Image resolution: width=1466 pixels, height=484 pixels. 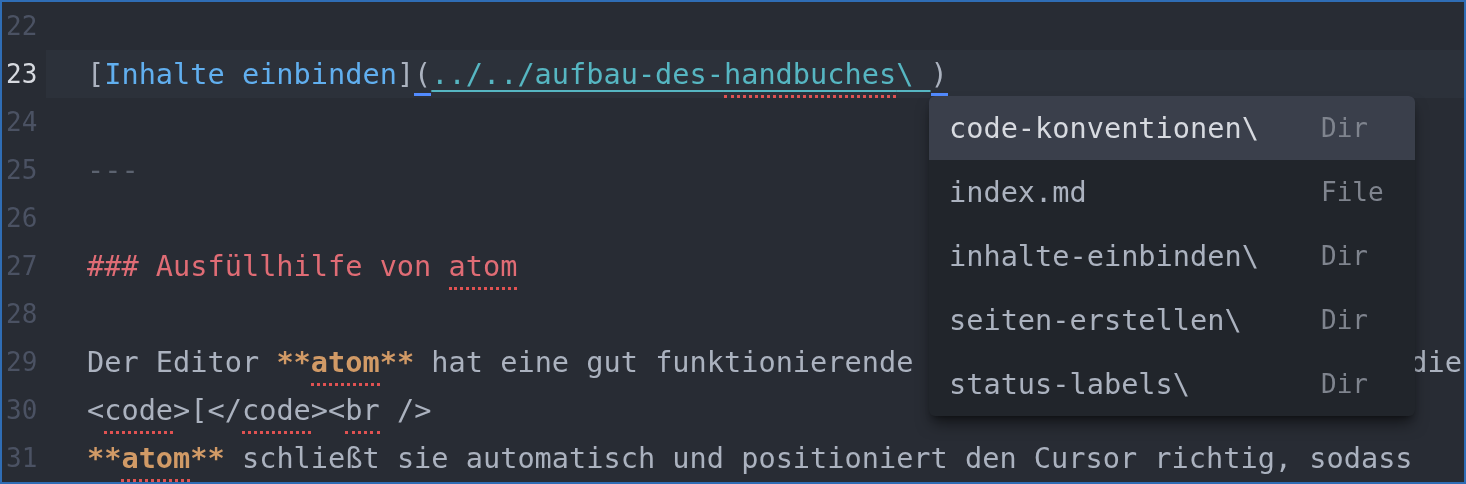 What do you see at coordinates (1172, 256) in the screenshot?
I see `autocomplete-item: inhalte-einbinden\ Dir` at bounding box center [1172, 256].